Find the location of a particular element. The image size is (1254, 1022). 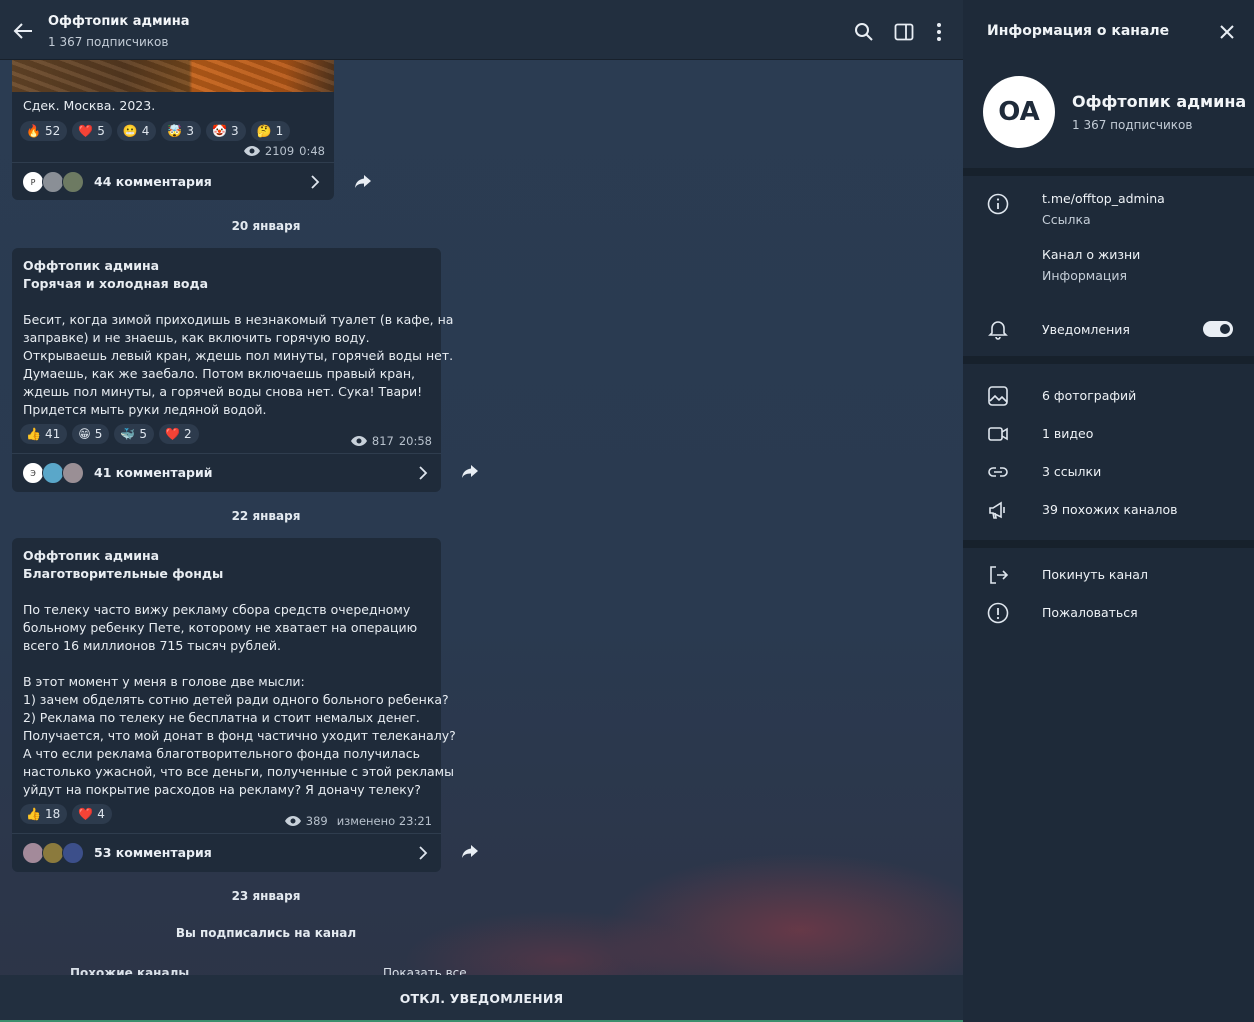

reaction-pill: 🔥 52 is located at coordinates (44, 131).